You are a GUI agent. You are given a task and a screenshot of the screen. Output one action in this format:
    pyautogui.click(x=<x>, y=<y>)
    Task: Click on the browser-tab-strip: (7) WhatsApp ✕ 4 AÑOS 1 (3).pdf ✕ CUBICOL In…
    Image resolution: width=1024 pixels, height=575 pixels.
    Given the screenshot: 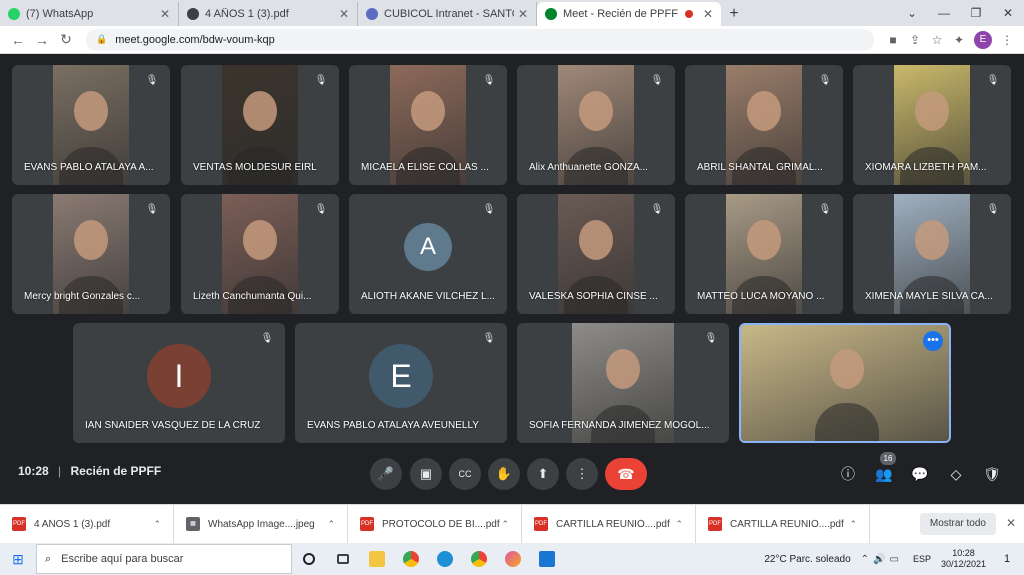 What is the action you would take?
    pyautogui.click(x=512, y=13)
    